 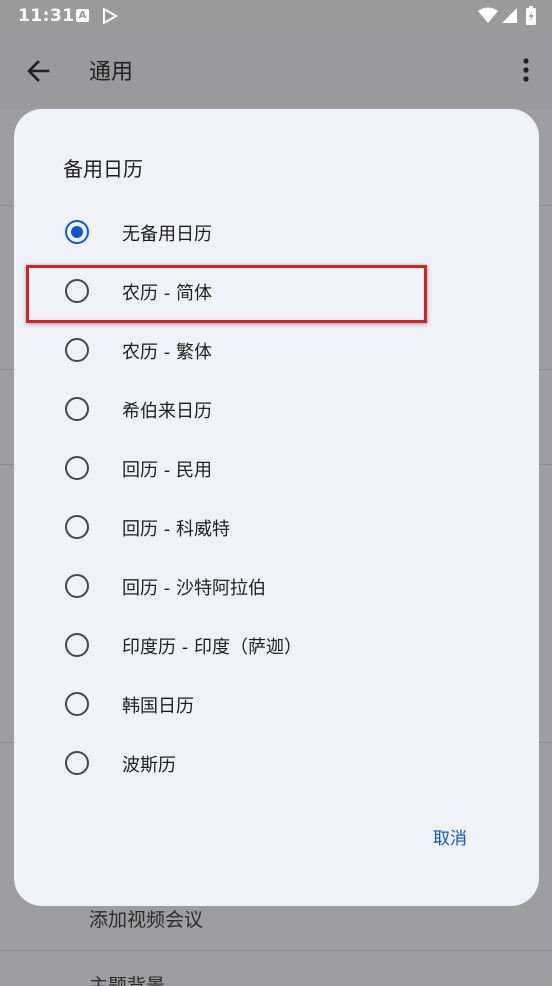 I want to click on option-hebrew: 希伯来日历, so click(x=276, y=408).